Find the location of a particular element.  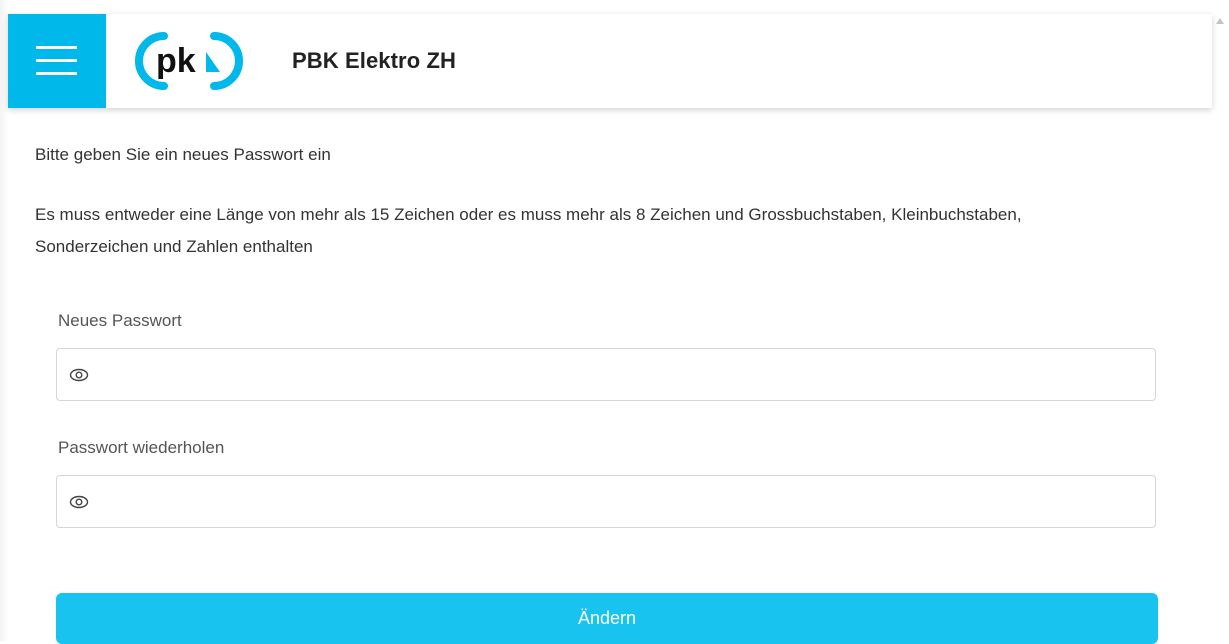

new-password-field is located at coordinates (606, 375).